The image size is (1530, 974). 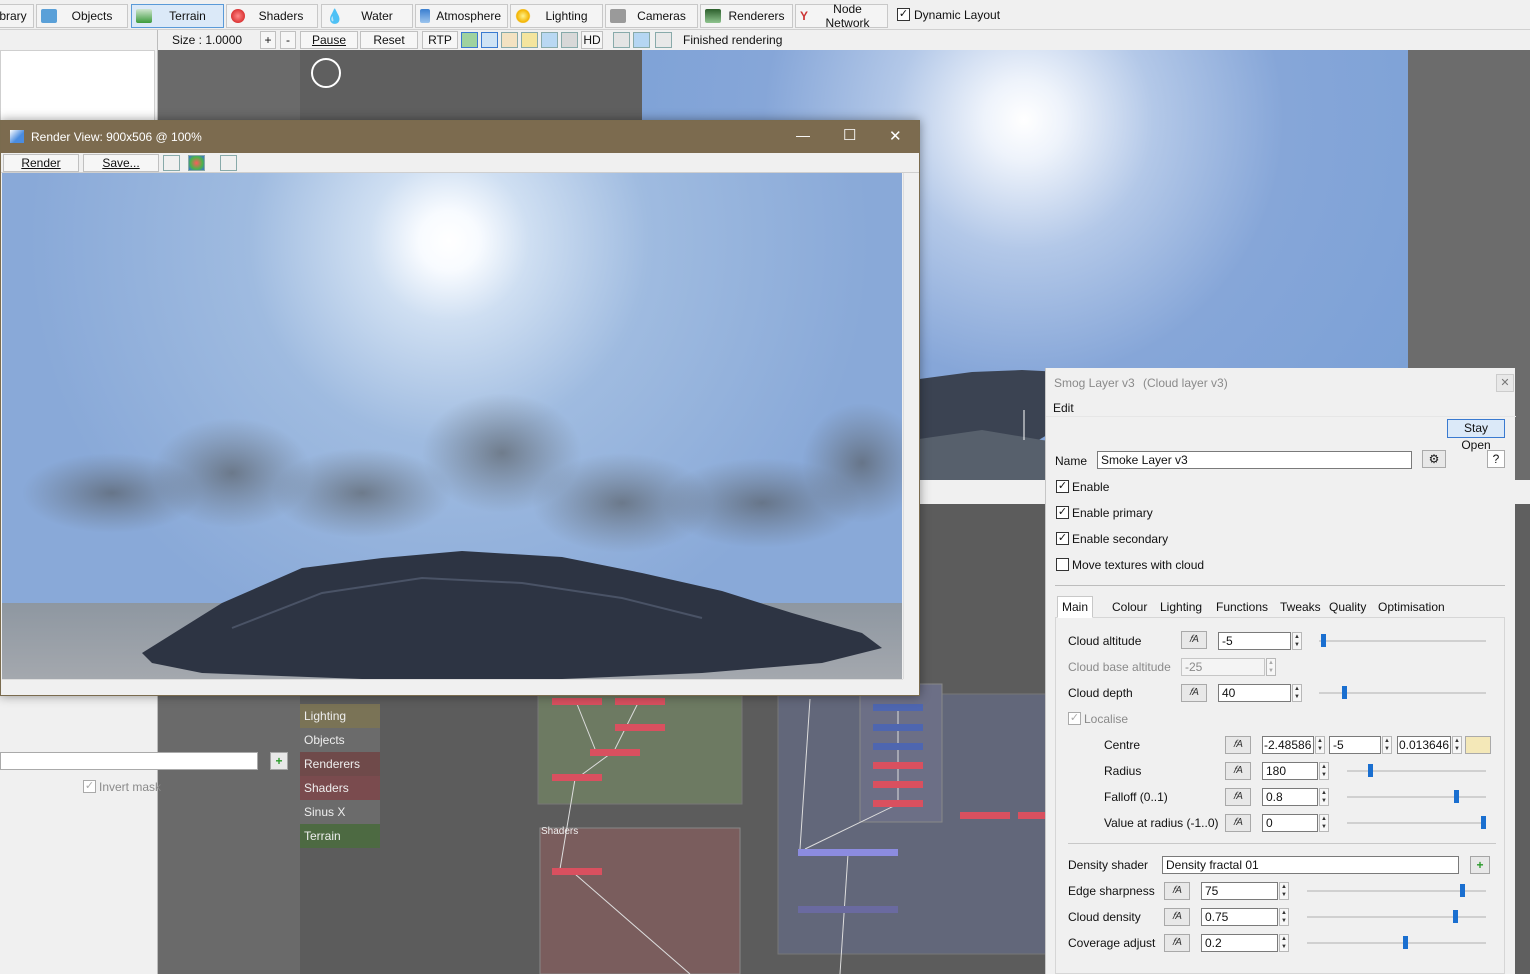 I want to click on render-view-titlebar: Render View: 900x506 @ 100% — ☐ ✕, so click(x=460, y=137).